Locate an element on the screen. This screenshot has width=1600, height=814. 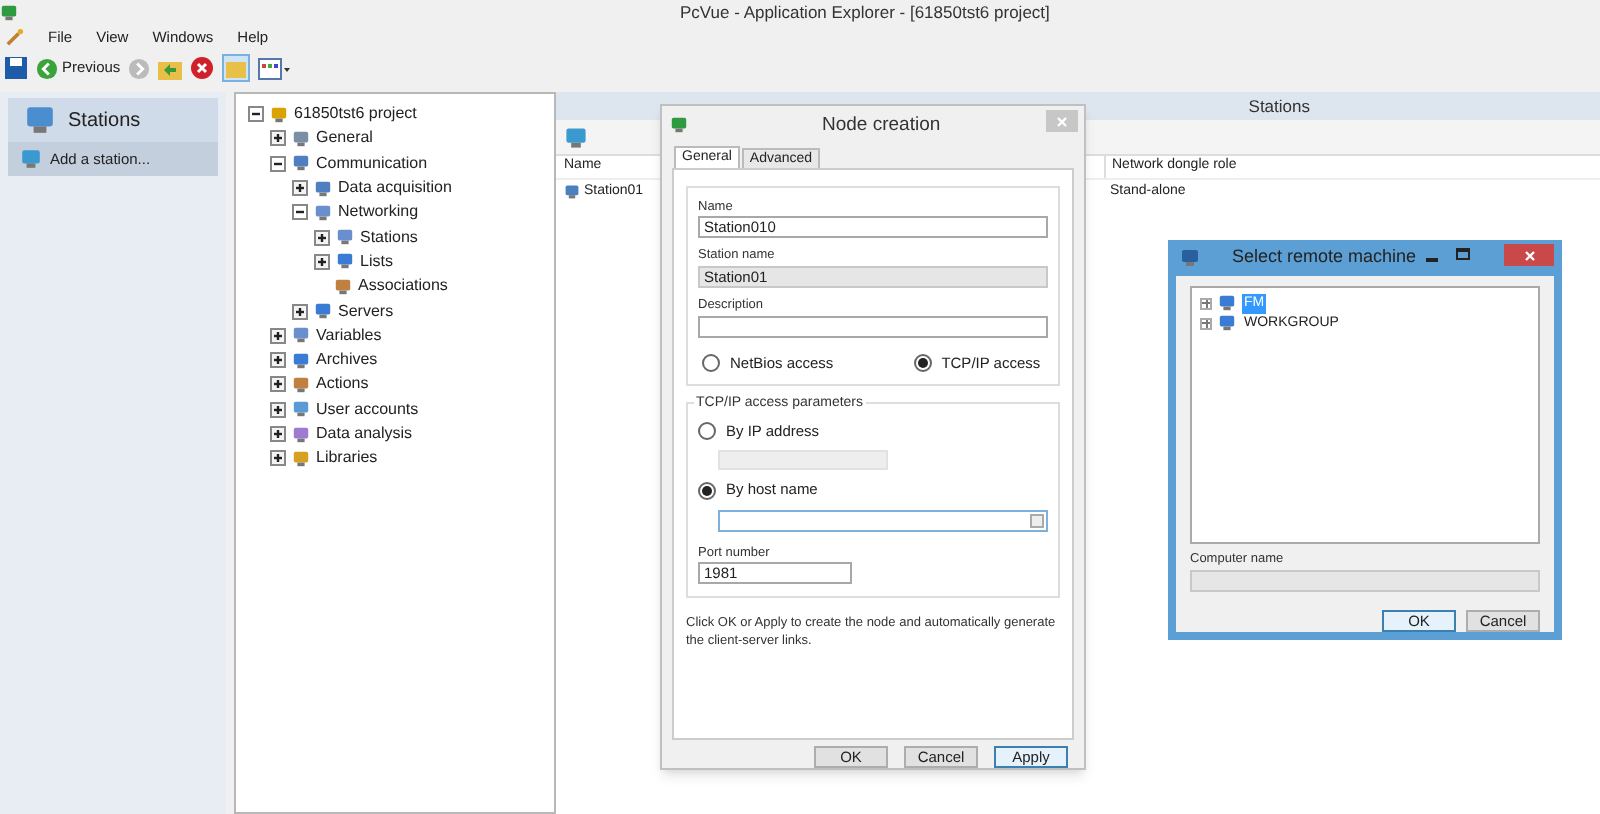
tree-item: Lists is located at coordinates (376, 261).